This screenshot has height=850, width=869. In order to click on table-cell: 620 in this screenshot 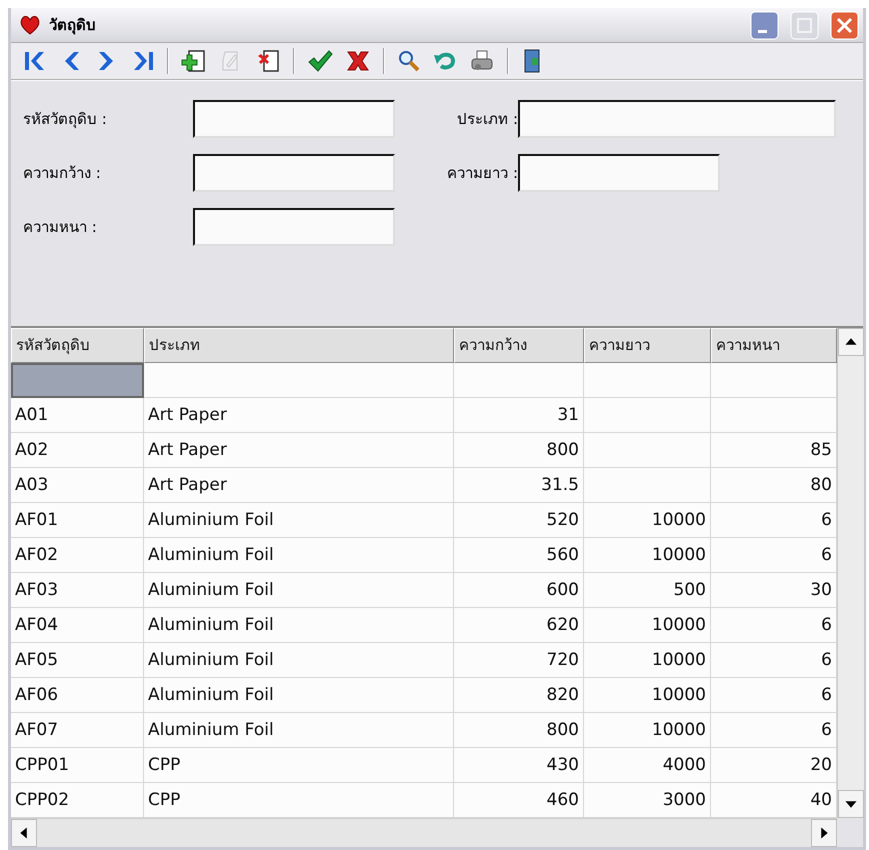, I will do `click(519, 625)`.